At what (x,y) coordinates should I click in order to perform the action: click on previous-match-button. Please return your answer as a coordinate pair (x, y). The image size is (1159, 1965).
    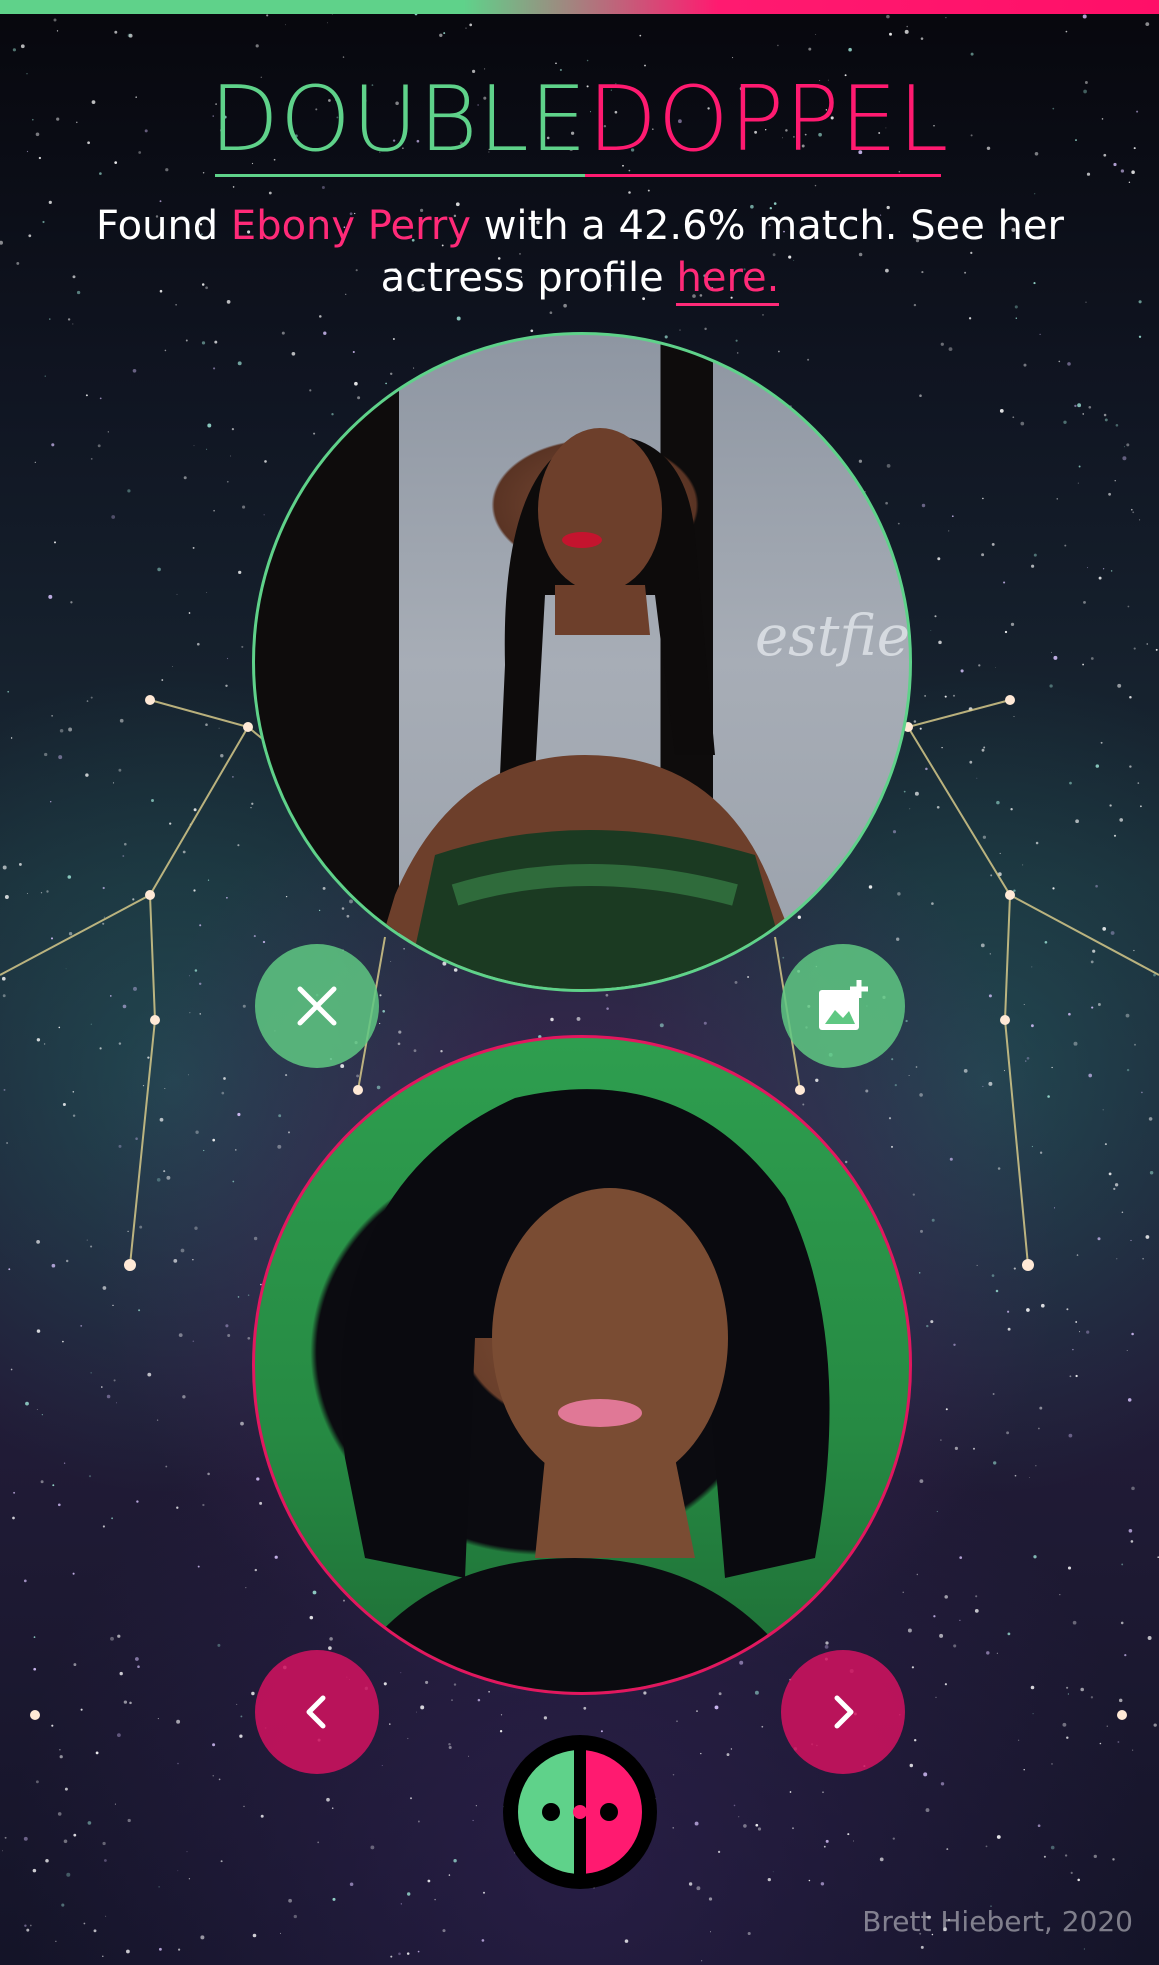
    Looking at the image, I should click on (317, 1712).